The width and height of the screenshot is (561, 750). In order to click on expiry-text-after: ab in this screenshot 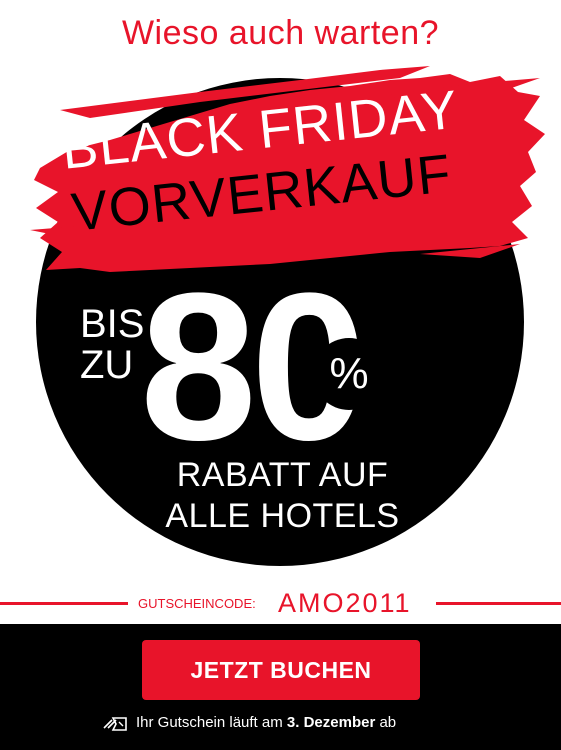, I will do `click(386, 722)`.